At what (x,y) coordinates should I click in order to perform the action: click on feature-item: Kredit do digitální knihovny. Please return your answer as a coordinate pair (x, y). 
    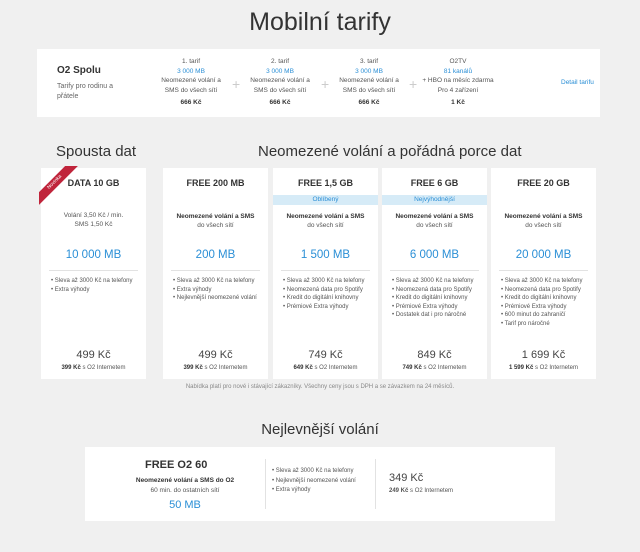
    Looking at the image, I should click on (436, 298).